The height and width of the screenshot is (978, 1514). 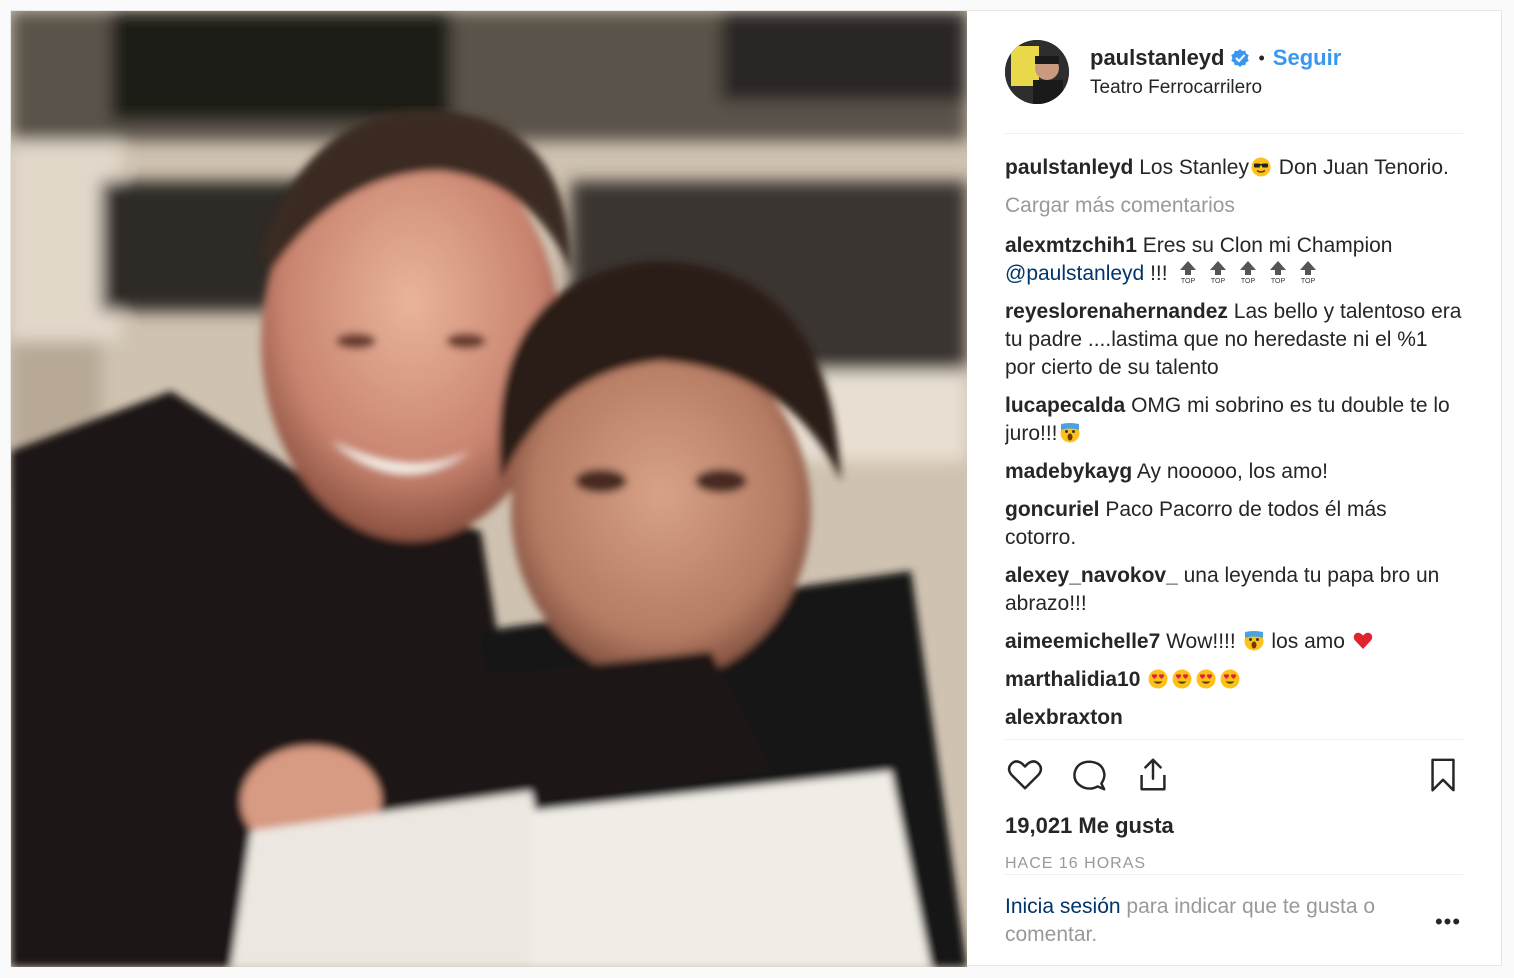 I want to click on comment-item: marthalidia10, so click(x=1234, y=680).